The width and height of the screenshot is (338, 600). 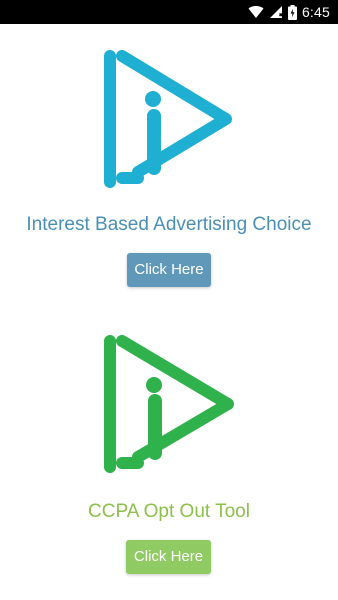 I want to click on status-icons: 6:45, so click(x=289, y=12).